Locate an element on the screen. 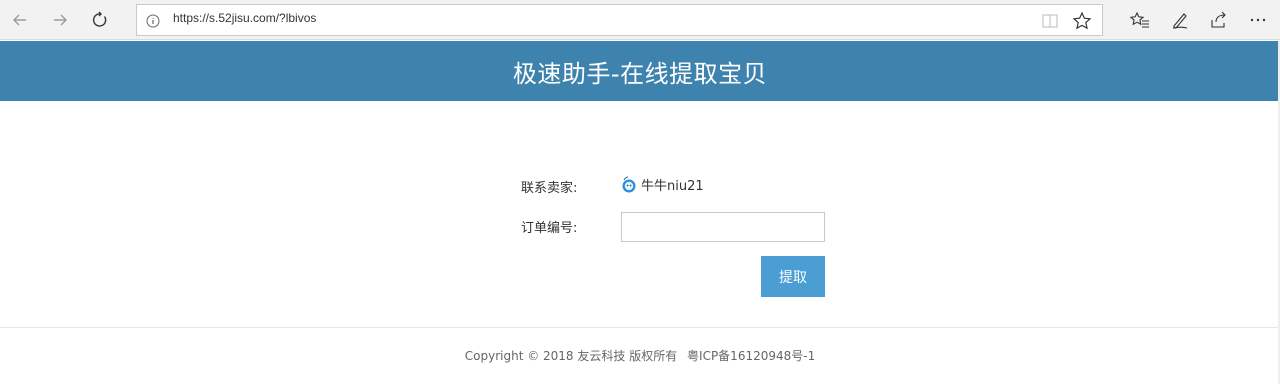 This screenshot has width=1280, height=384. arrow-left-icon is located at coordinates (19, 20).